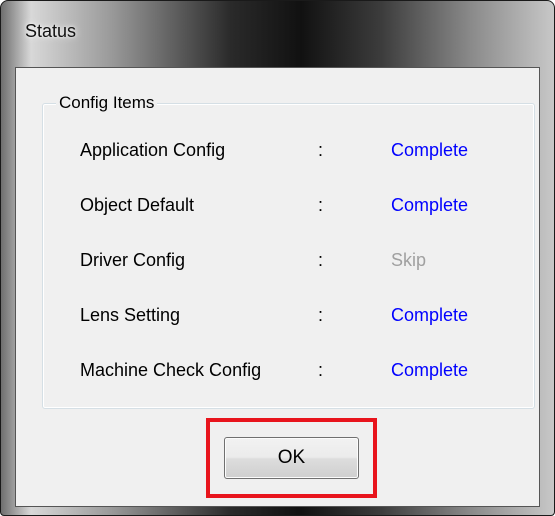 The height and width of the screenshot is (516, 555). I want to click on config-item-label: Driver Config, so click(133, 260).